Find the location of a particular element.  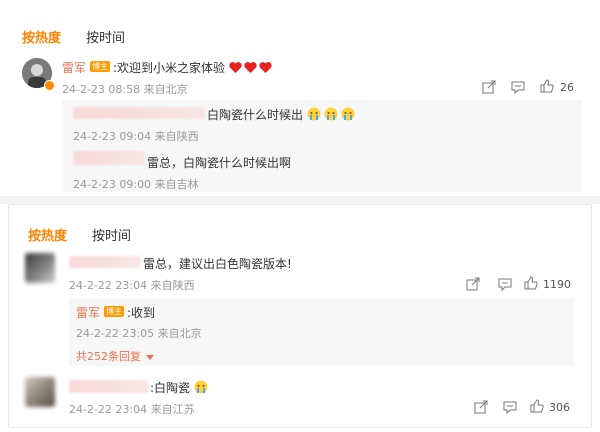

comment-text: :白陶瓷 is located at coordinates (179, 388).